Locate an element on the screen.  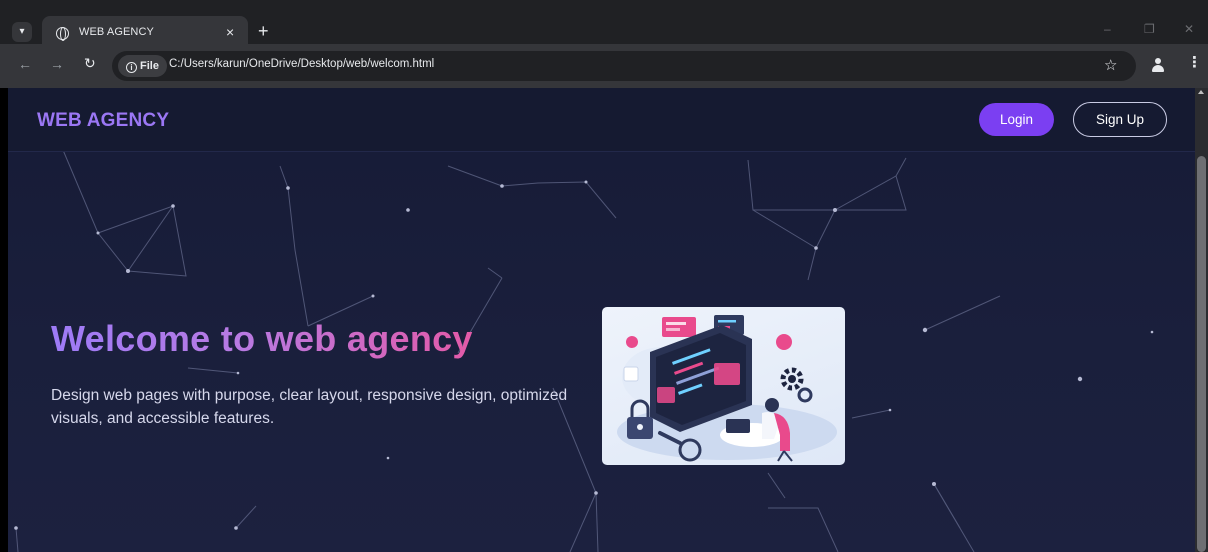
scroll-up-arrow-icon is located at coordinates (1201, 92).